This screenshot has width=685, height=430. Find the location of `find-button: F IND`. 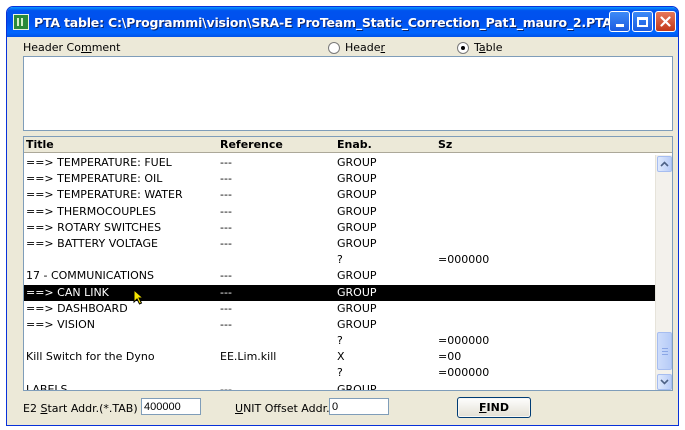

find-button: F IND is located at coordinates (494, 407).